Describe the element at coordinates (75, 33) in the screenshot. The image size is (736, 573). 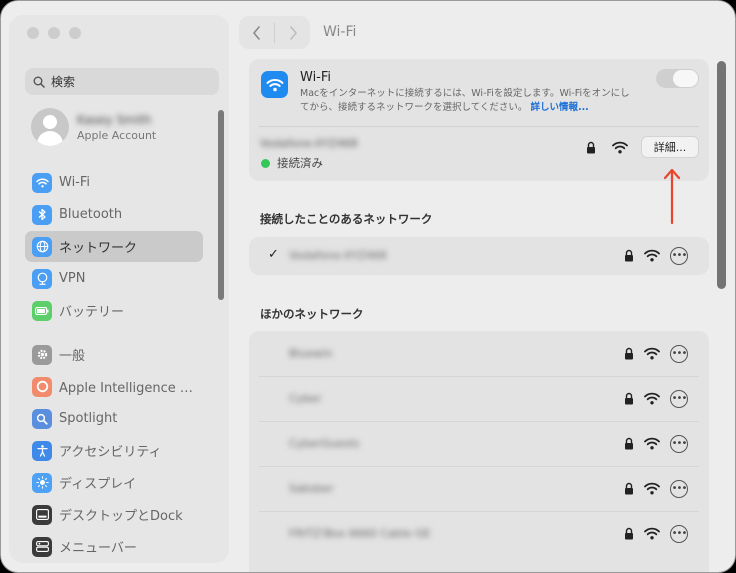
I see `zoom-button` at that location.